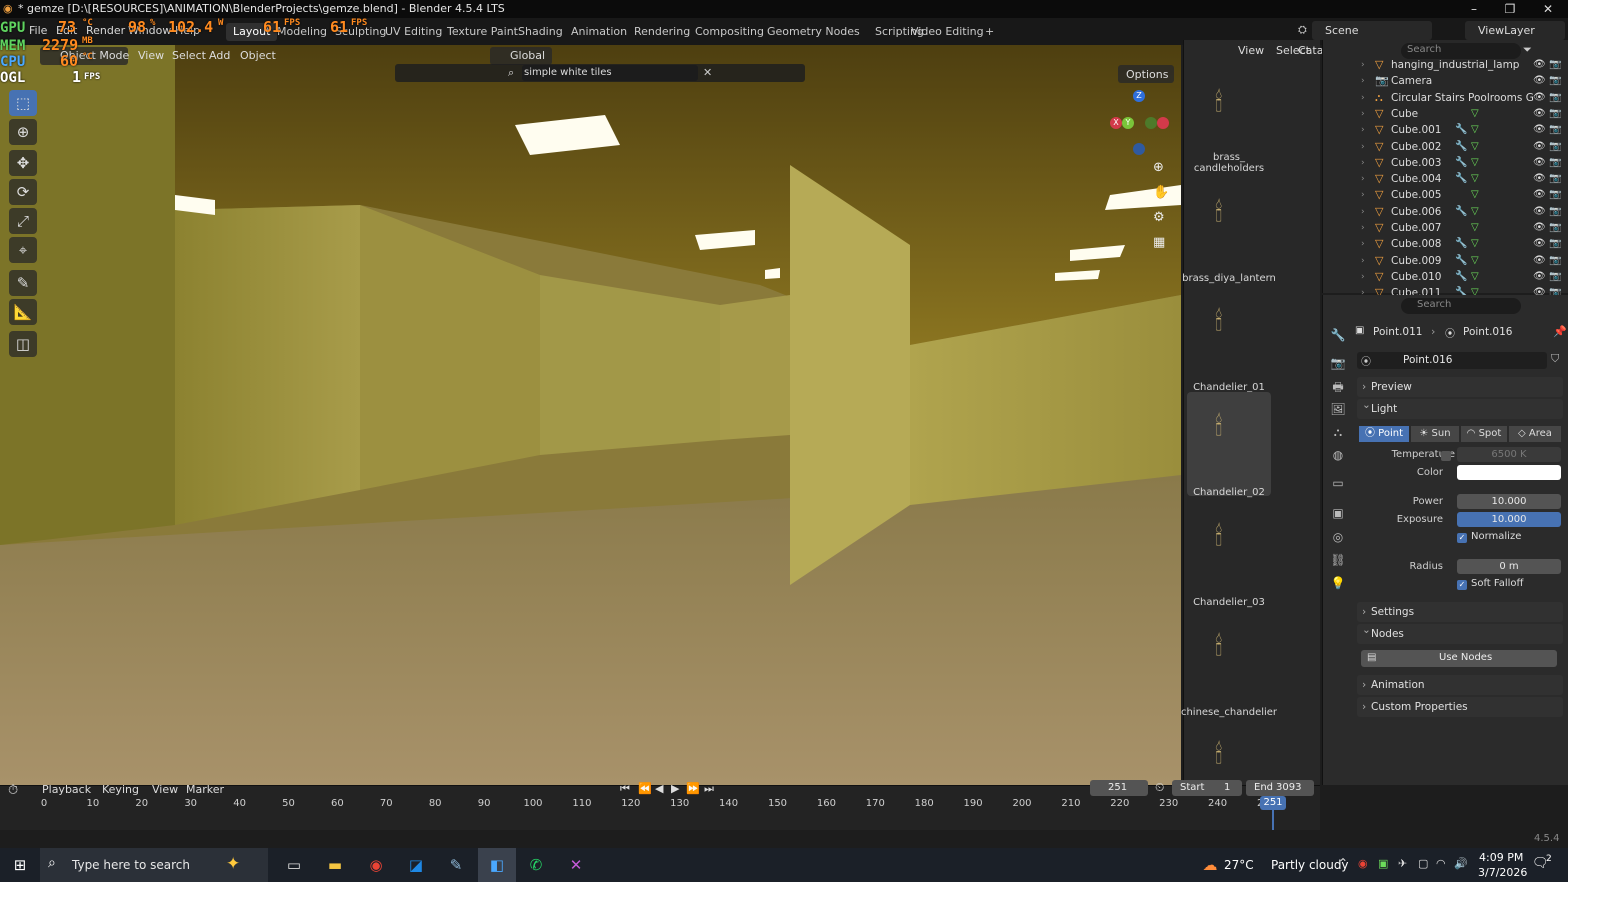 This screenshot has width=1600, height=900. I want to click on clear-search-icon: ✕, so click(707, 72).